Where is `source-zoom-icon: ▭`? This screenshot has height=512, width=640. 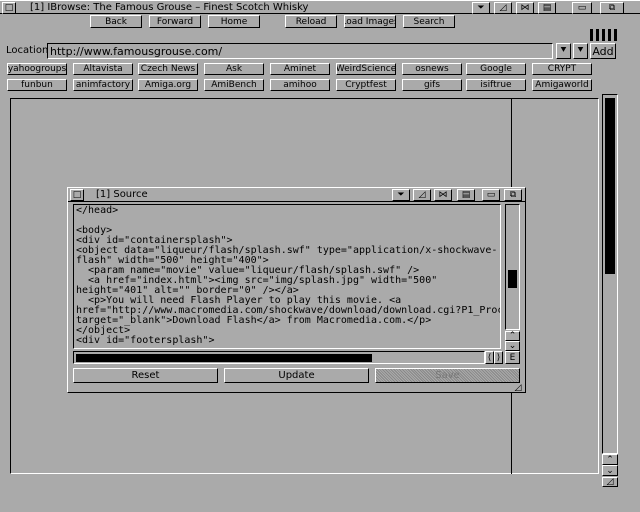
source-zoom-icon: ▭ is located at coordinates (491, 195).